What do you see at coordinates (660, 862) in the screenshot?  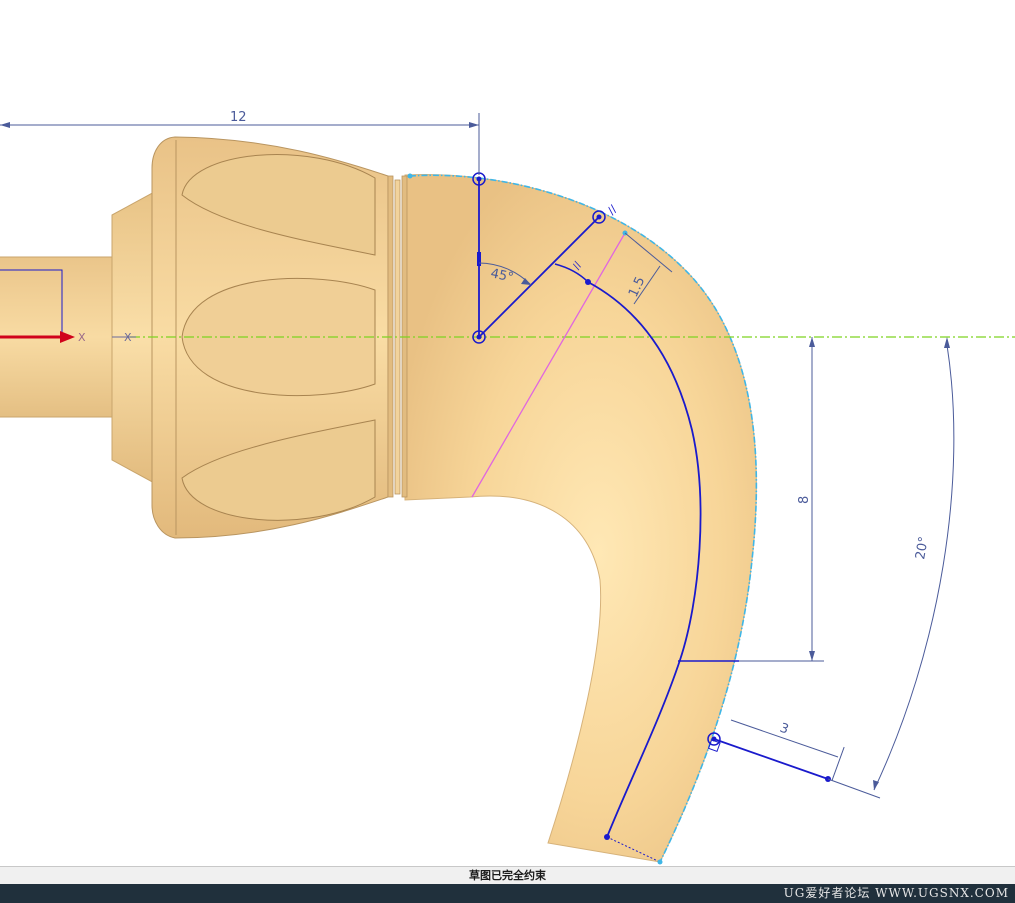 I see `edge-point-bottom` at bounding box center [660, 862].